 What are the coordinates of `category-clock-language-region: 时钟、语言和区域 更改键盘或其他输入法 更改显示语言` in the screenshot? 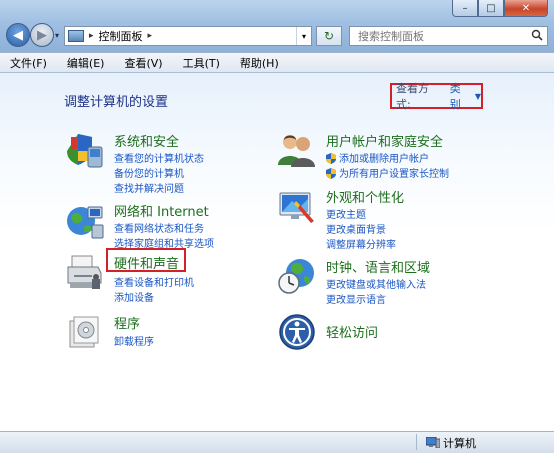 It's located at (398, 282).